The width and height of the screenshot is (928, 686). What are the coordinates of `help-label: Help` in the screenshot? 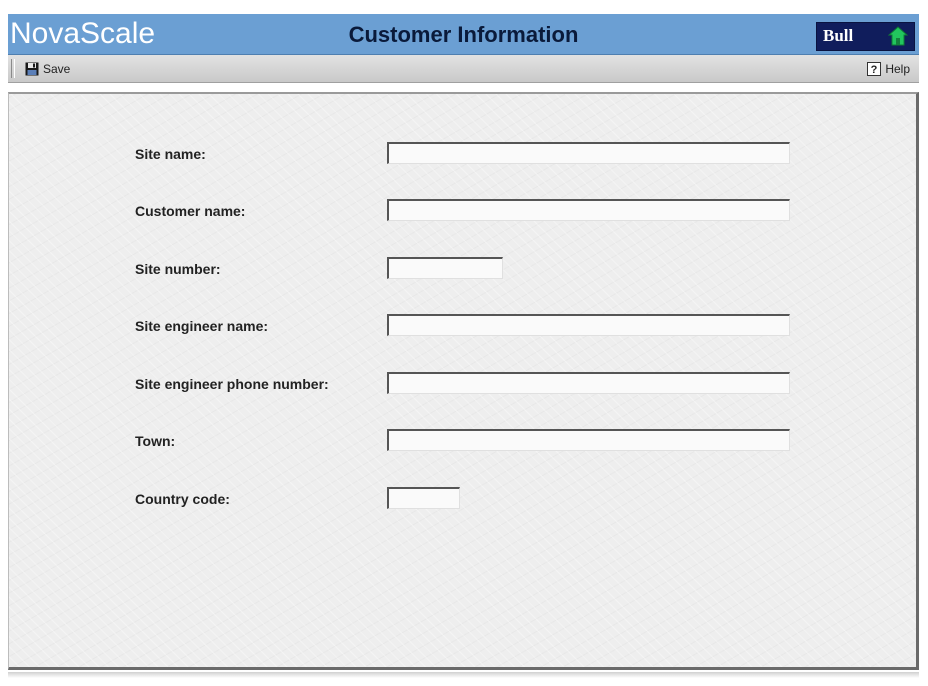 It's located at (897, 68).